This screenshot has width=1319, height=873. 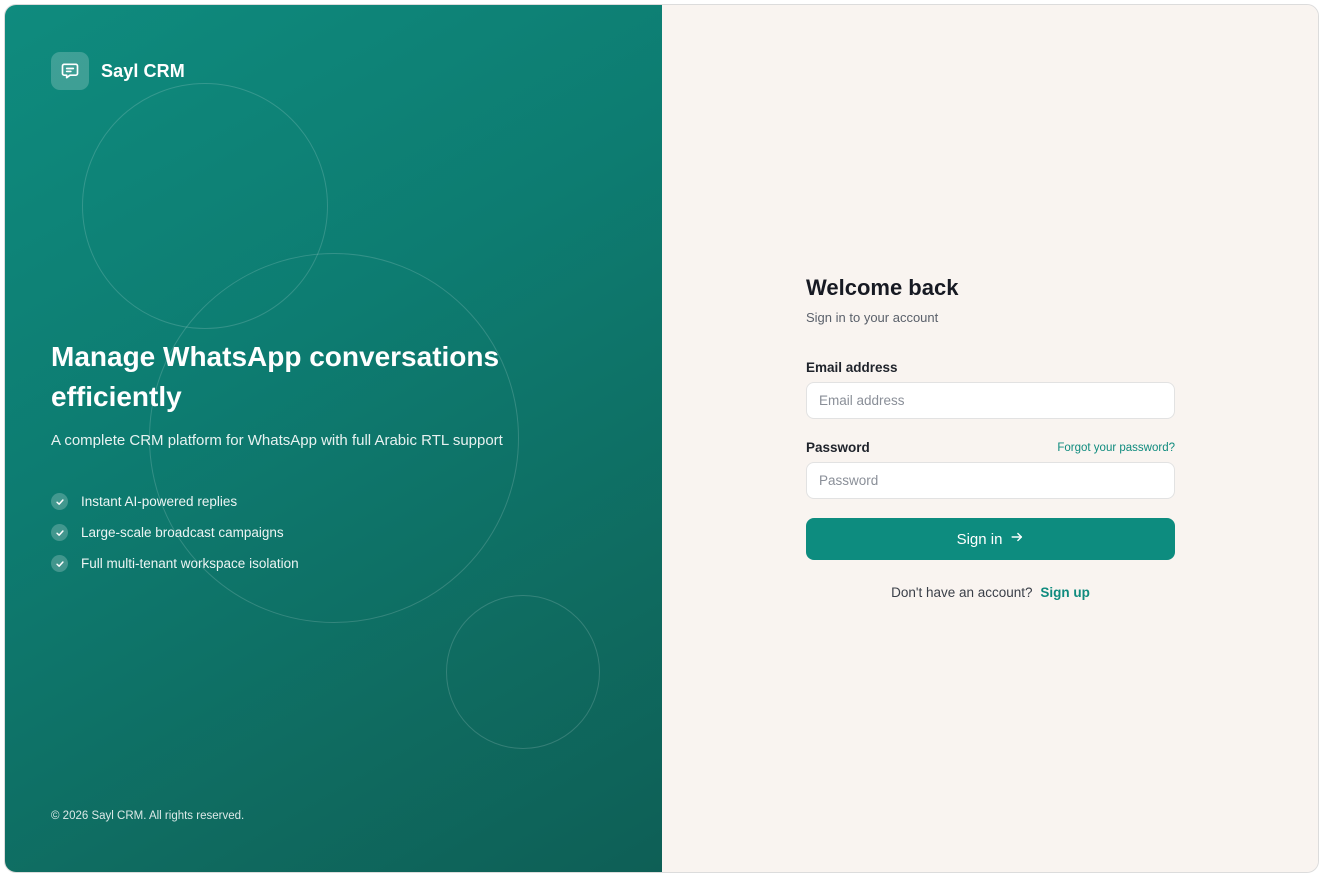 I want to click on copyright-text: © 2026 Sayl CRM. All rights reserved., so click(x=148, y=816).